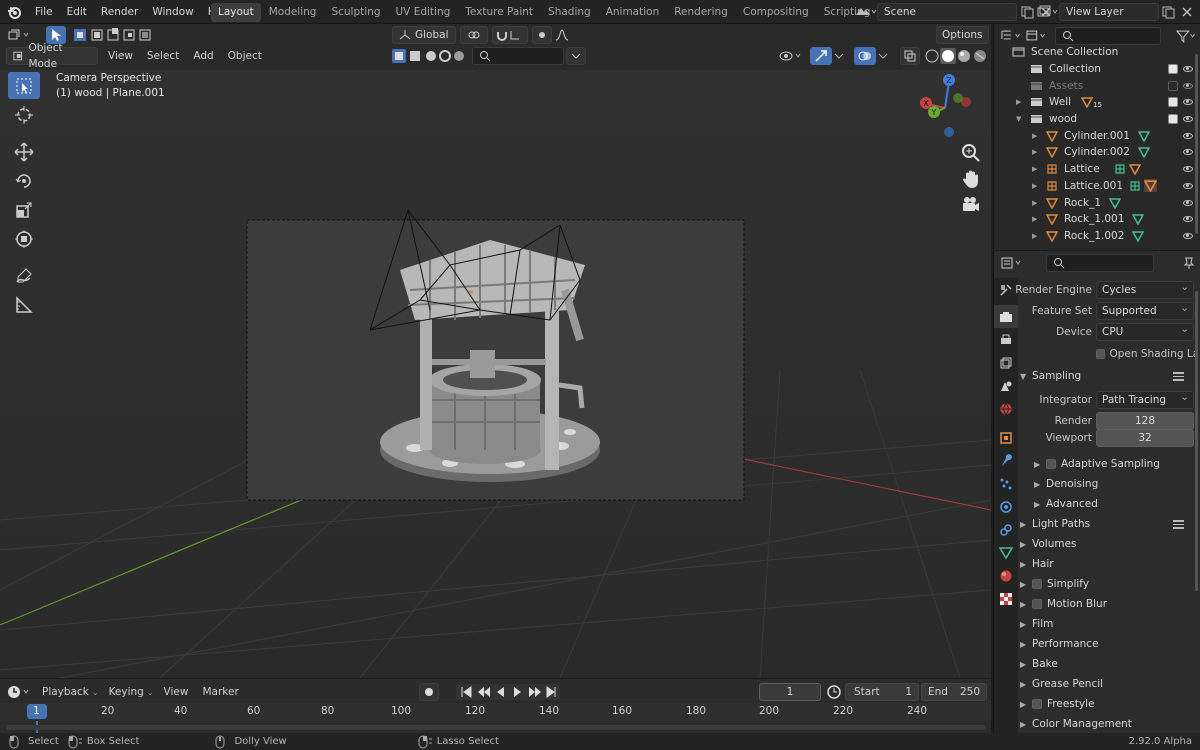 The image size is (1200, 750). I want to click on outliner-row-well: ▶ Well 15, so click(1097, 102).